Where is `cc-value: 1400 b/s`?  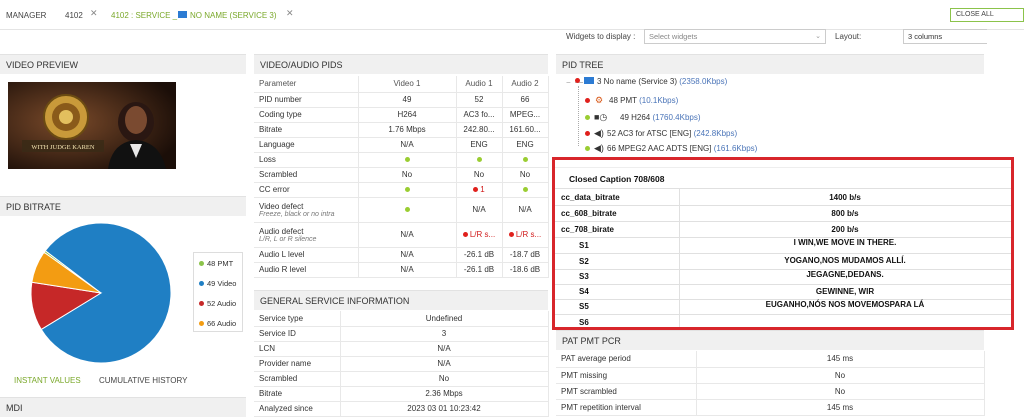
cc-value: 1400 b/s is located at coordinates (845, 197).